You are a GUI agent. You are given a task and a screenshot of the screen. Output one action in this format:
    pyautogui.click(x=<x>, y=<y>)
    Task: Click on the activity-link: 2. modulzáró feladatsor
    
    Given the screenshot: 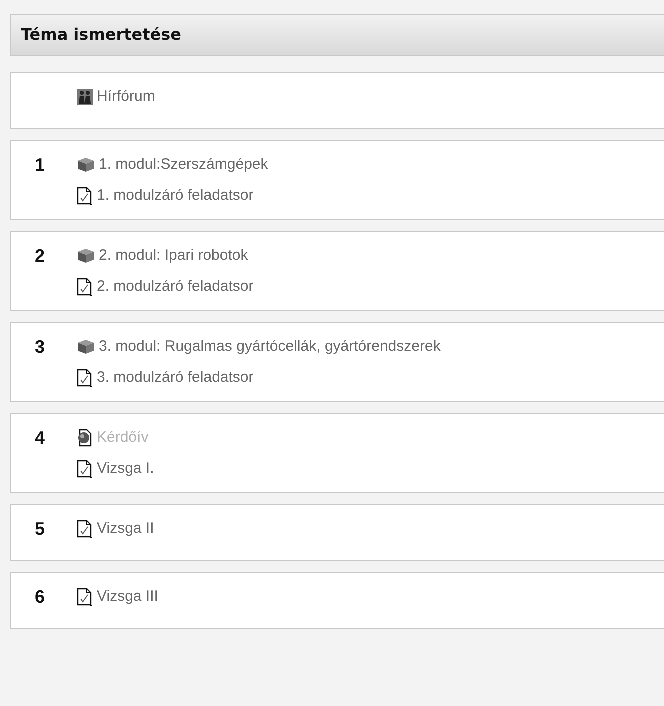 What is the action you would take?
    pyautogui.click(x=175, y=287)
    